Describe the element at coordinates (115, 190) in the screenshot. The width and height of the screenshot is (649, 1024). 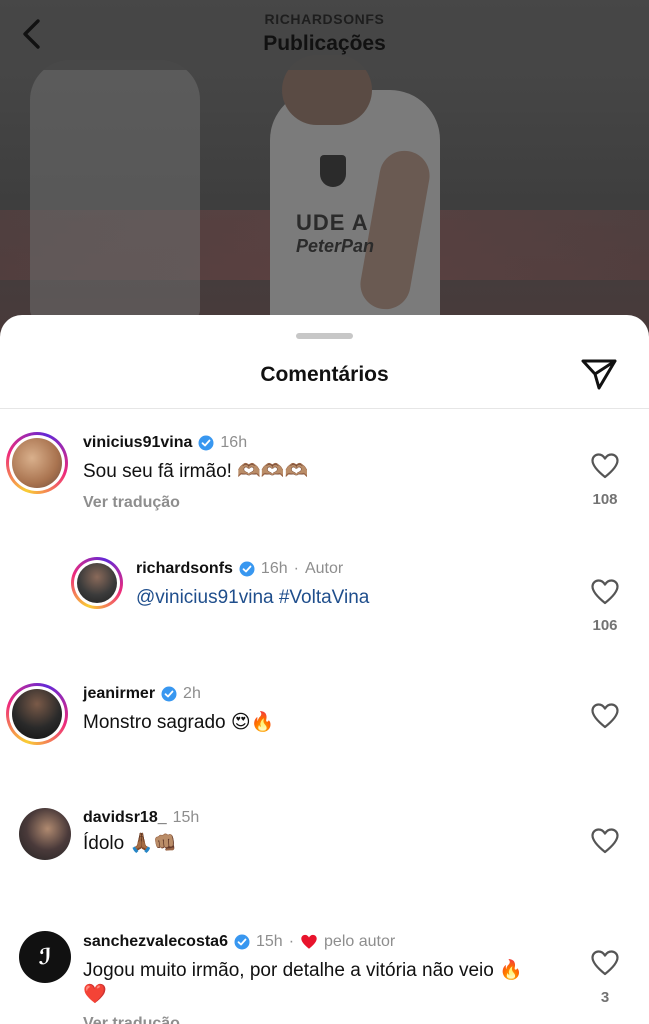
I see `background-player` at that location.